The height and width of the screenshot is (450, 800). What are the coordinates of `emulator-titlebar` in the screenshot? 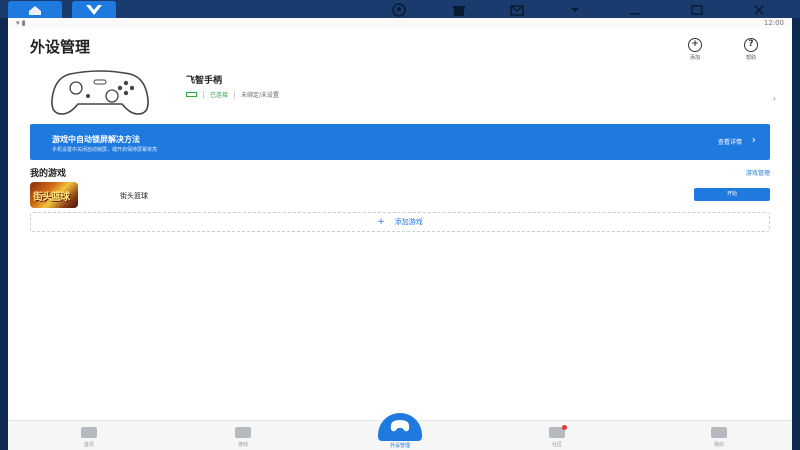 It's located at (400, 9).